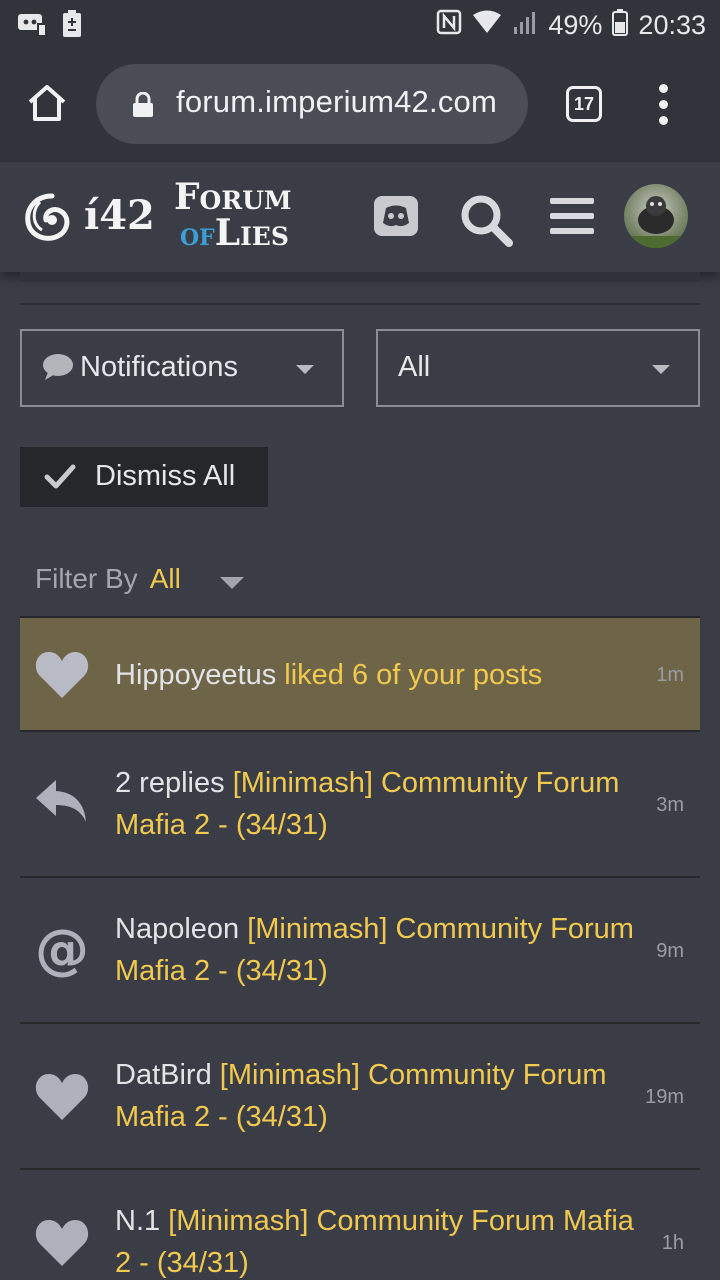  I want to click on menu-kebab-icon, so click(663, 105).